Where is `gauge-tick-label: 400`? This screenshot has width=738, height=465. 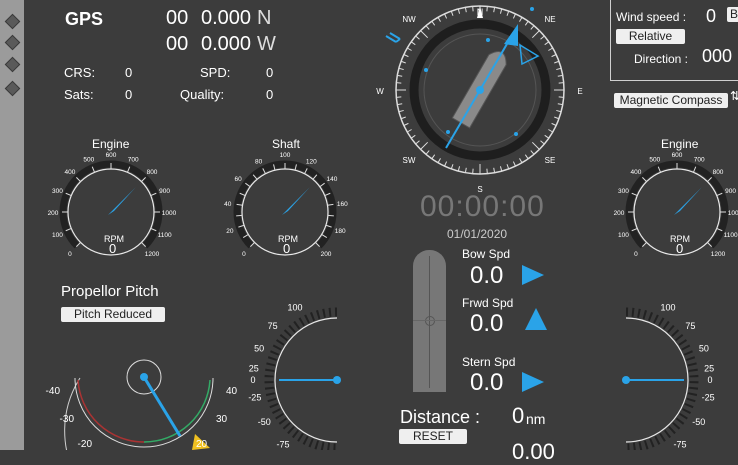 gauge-tick-label: 400 is located at coordinates (70, 172).